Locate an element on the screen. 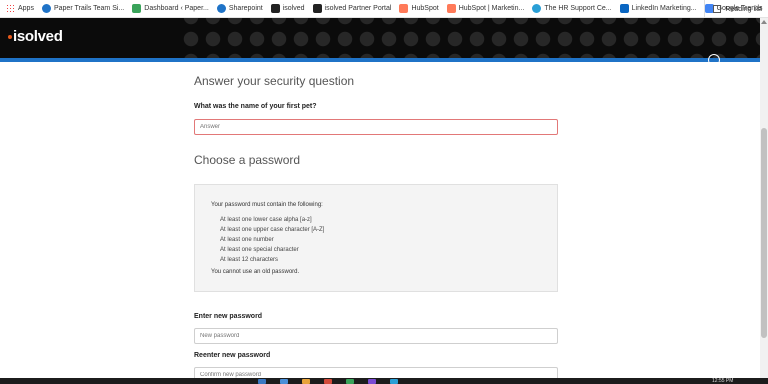 The height and width of the screenshot is (384, 768). security-answer-input is located at coordinates (376, 127).